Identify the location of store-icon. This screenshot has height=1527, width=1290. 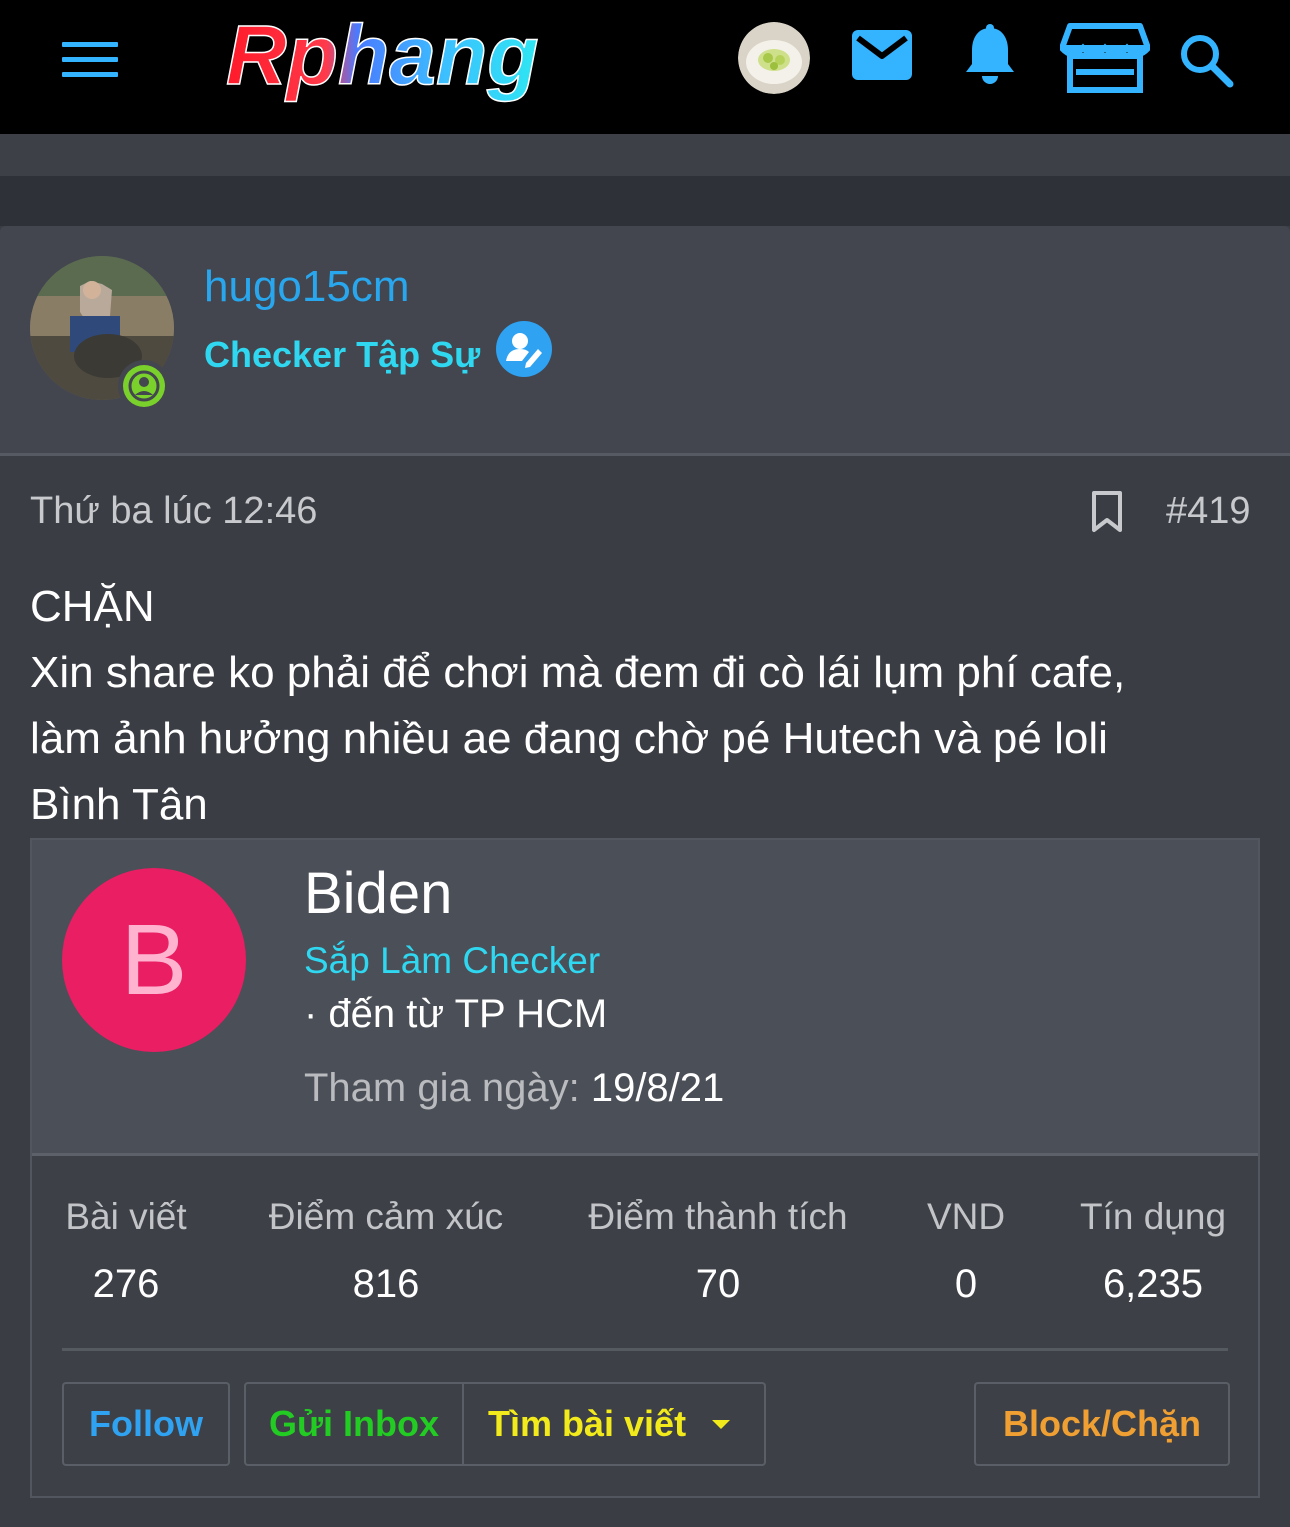
(1105, 58).